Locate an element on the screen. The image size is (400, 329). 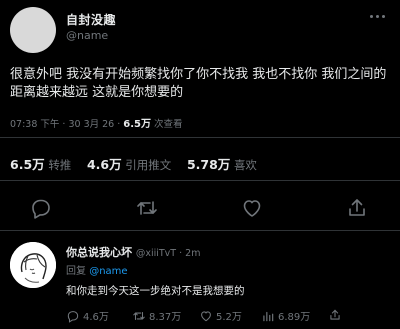
reply-author: 你总说我心坏 @xiiiTvT · 2m is located at coordinates (133, 252).